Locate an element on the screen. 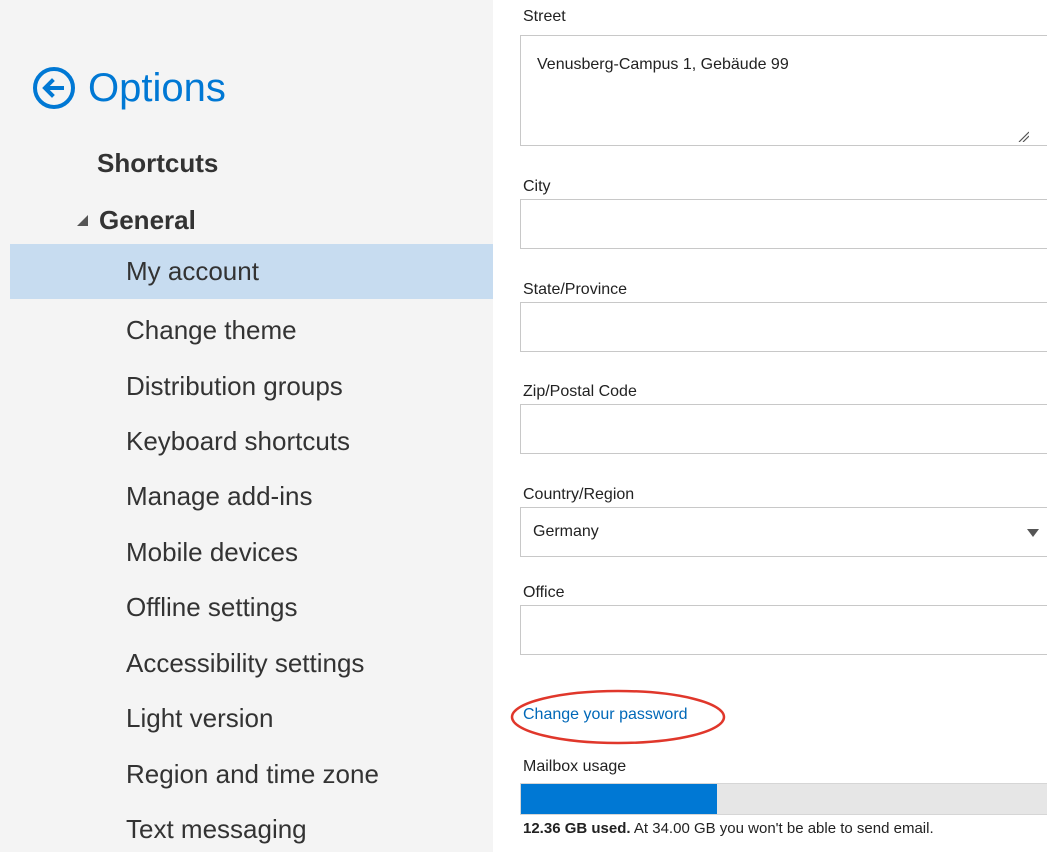 This screenshot has width=1047, height=852. mailbox-used-text: 12.36 GB used. is located at coordinates (577, 828).